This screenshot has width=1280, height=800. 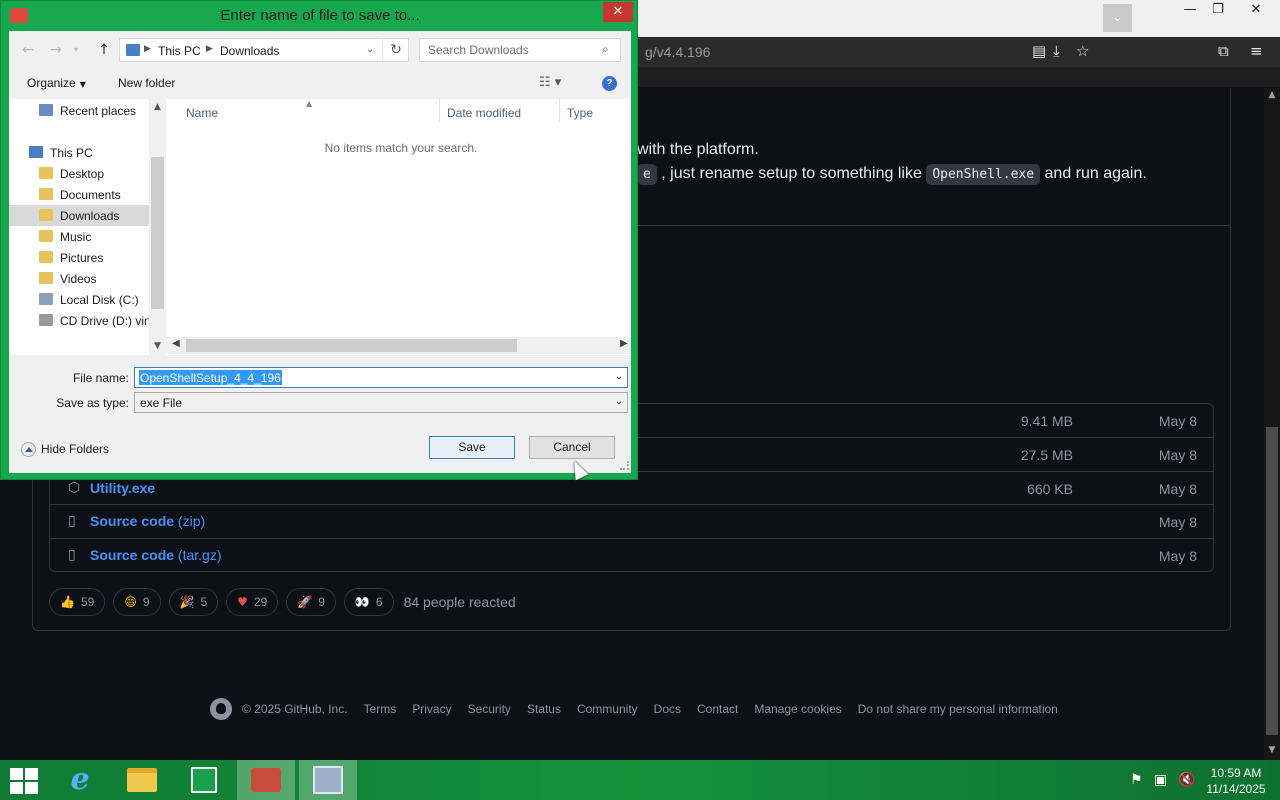 I want to click on restore-icon: ❐, so click(x=1218, y=11).